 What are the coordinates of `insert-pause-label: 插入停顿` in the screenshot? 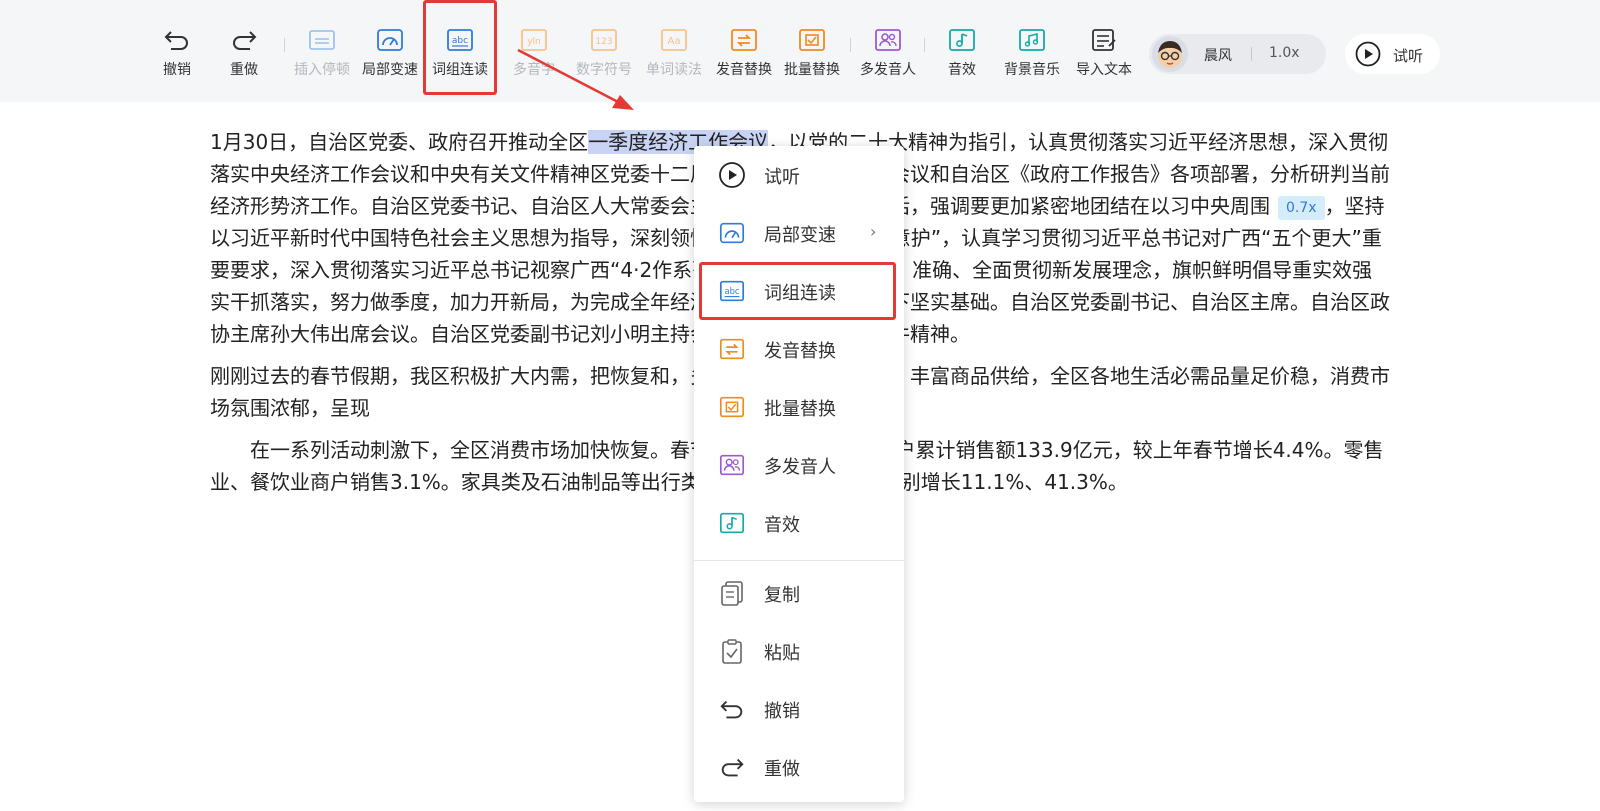 It's located at (322, 70).